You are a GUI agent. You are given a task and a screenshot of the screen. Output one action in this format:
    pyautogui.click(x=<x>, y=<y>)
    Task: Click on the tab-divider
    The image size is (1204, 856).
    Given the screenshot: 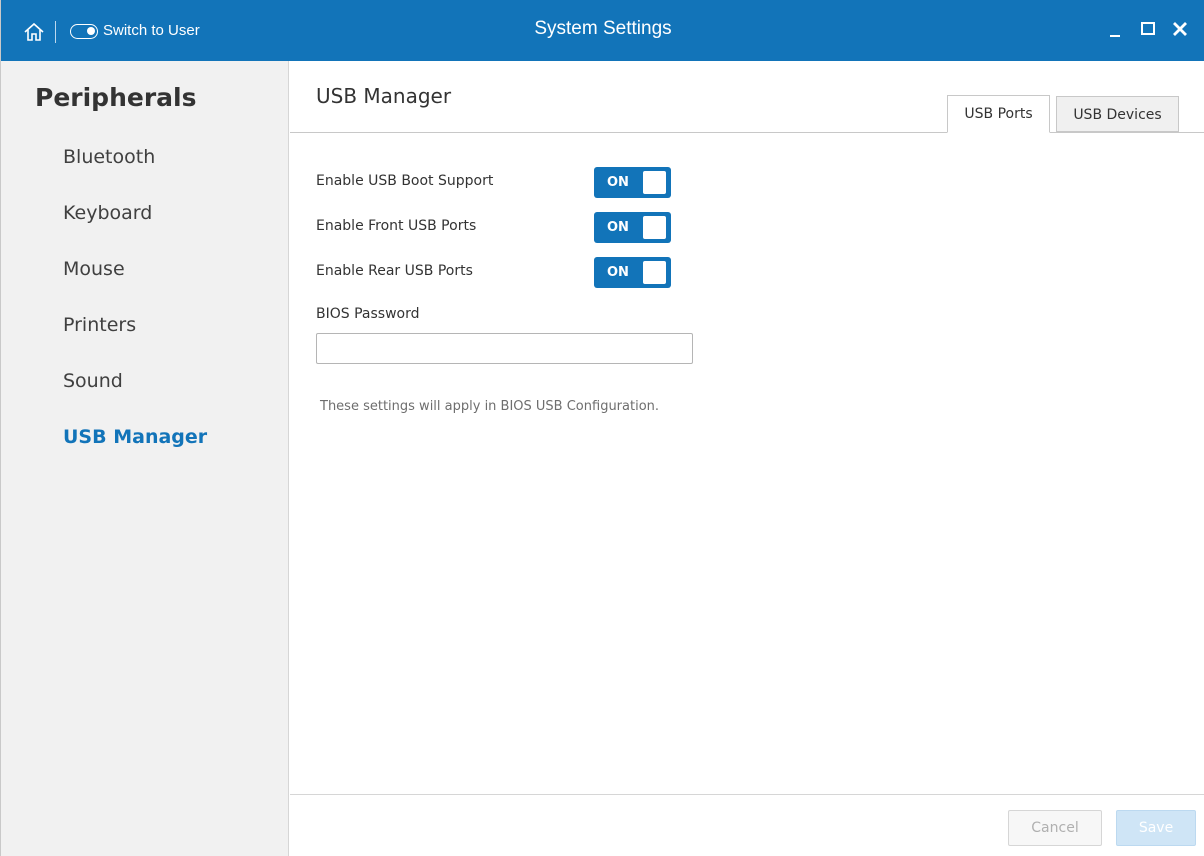 What is the action you would take?
    pyautogui.click(x=747, y=132)
    